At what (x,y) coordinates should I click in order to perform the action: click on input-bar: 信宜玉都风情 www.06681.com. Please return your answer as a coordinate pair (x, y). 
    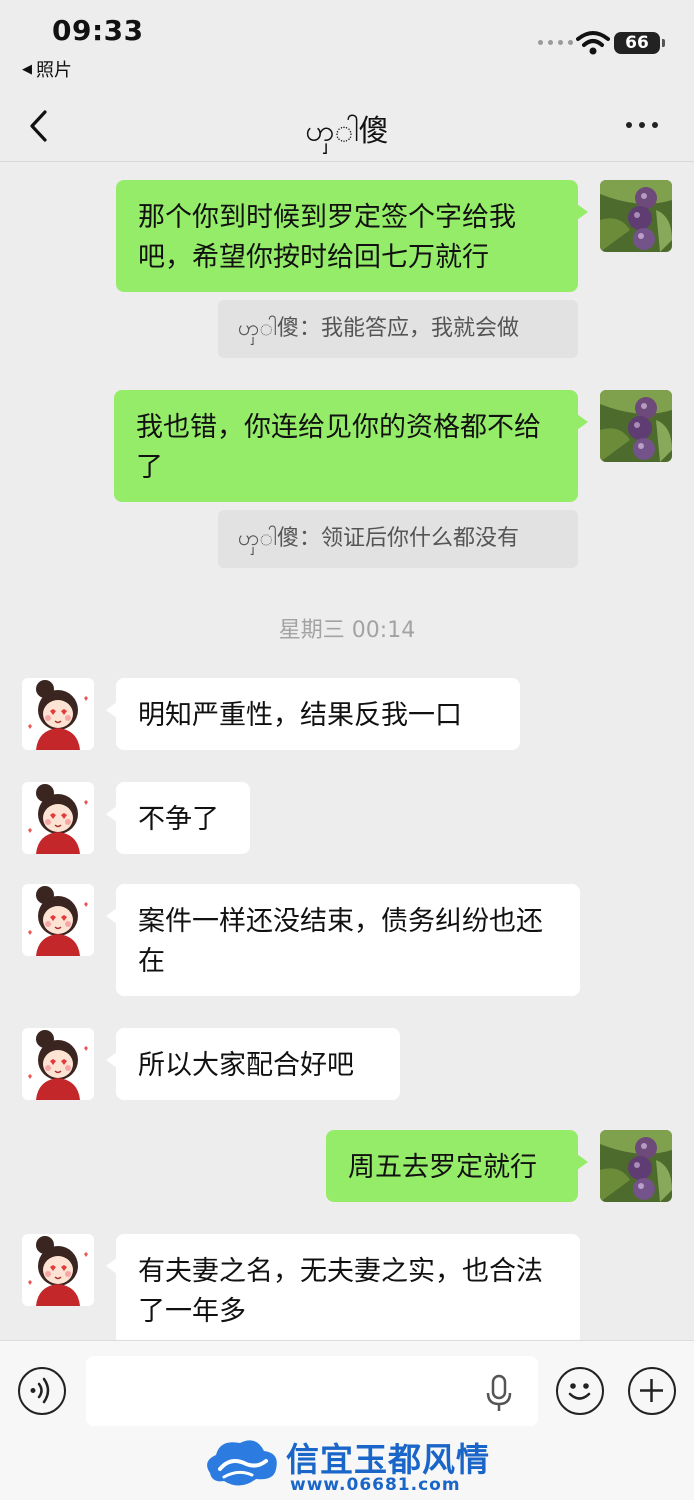
    Looking at the image, I should click on (347, 1420).